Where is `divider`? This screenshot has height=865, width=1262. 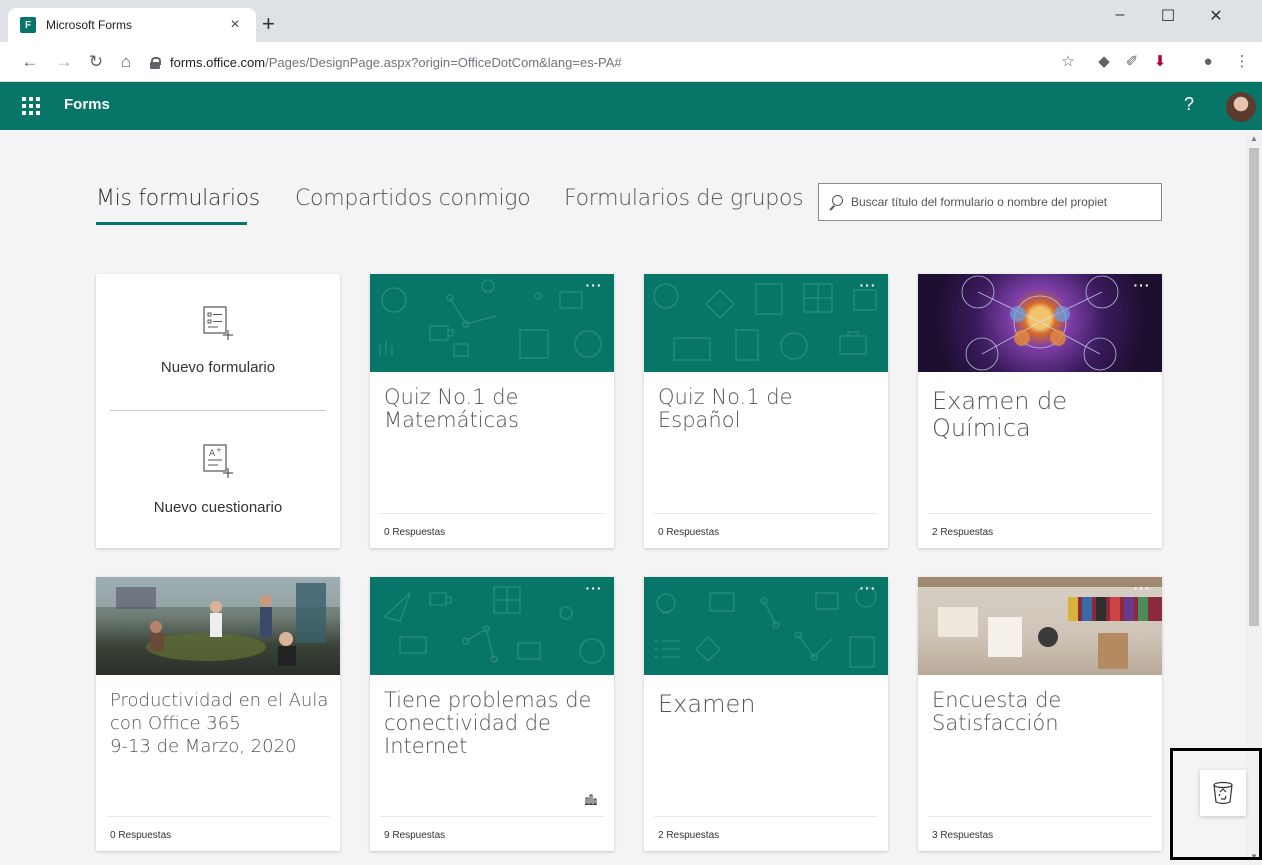 divider is located at coordinates (218, 410).